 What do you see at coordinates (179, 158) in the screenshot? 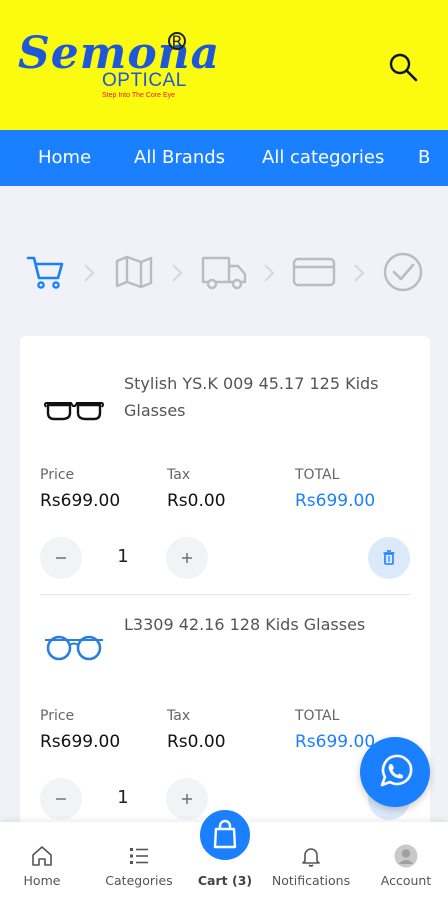
I see `nav-all-brands: All Brands` at bounding box center [179, 158].